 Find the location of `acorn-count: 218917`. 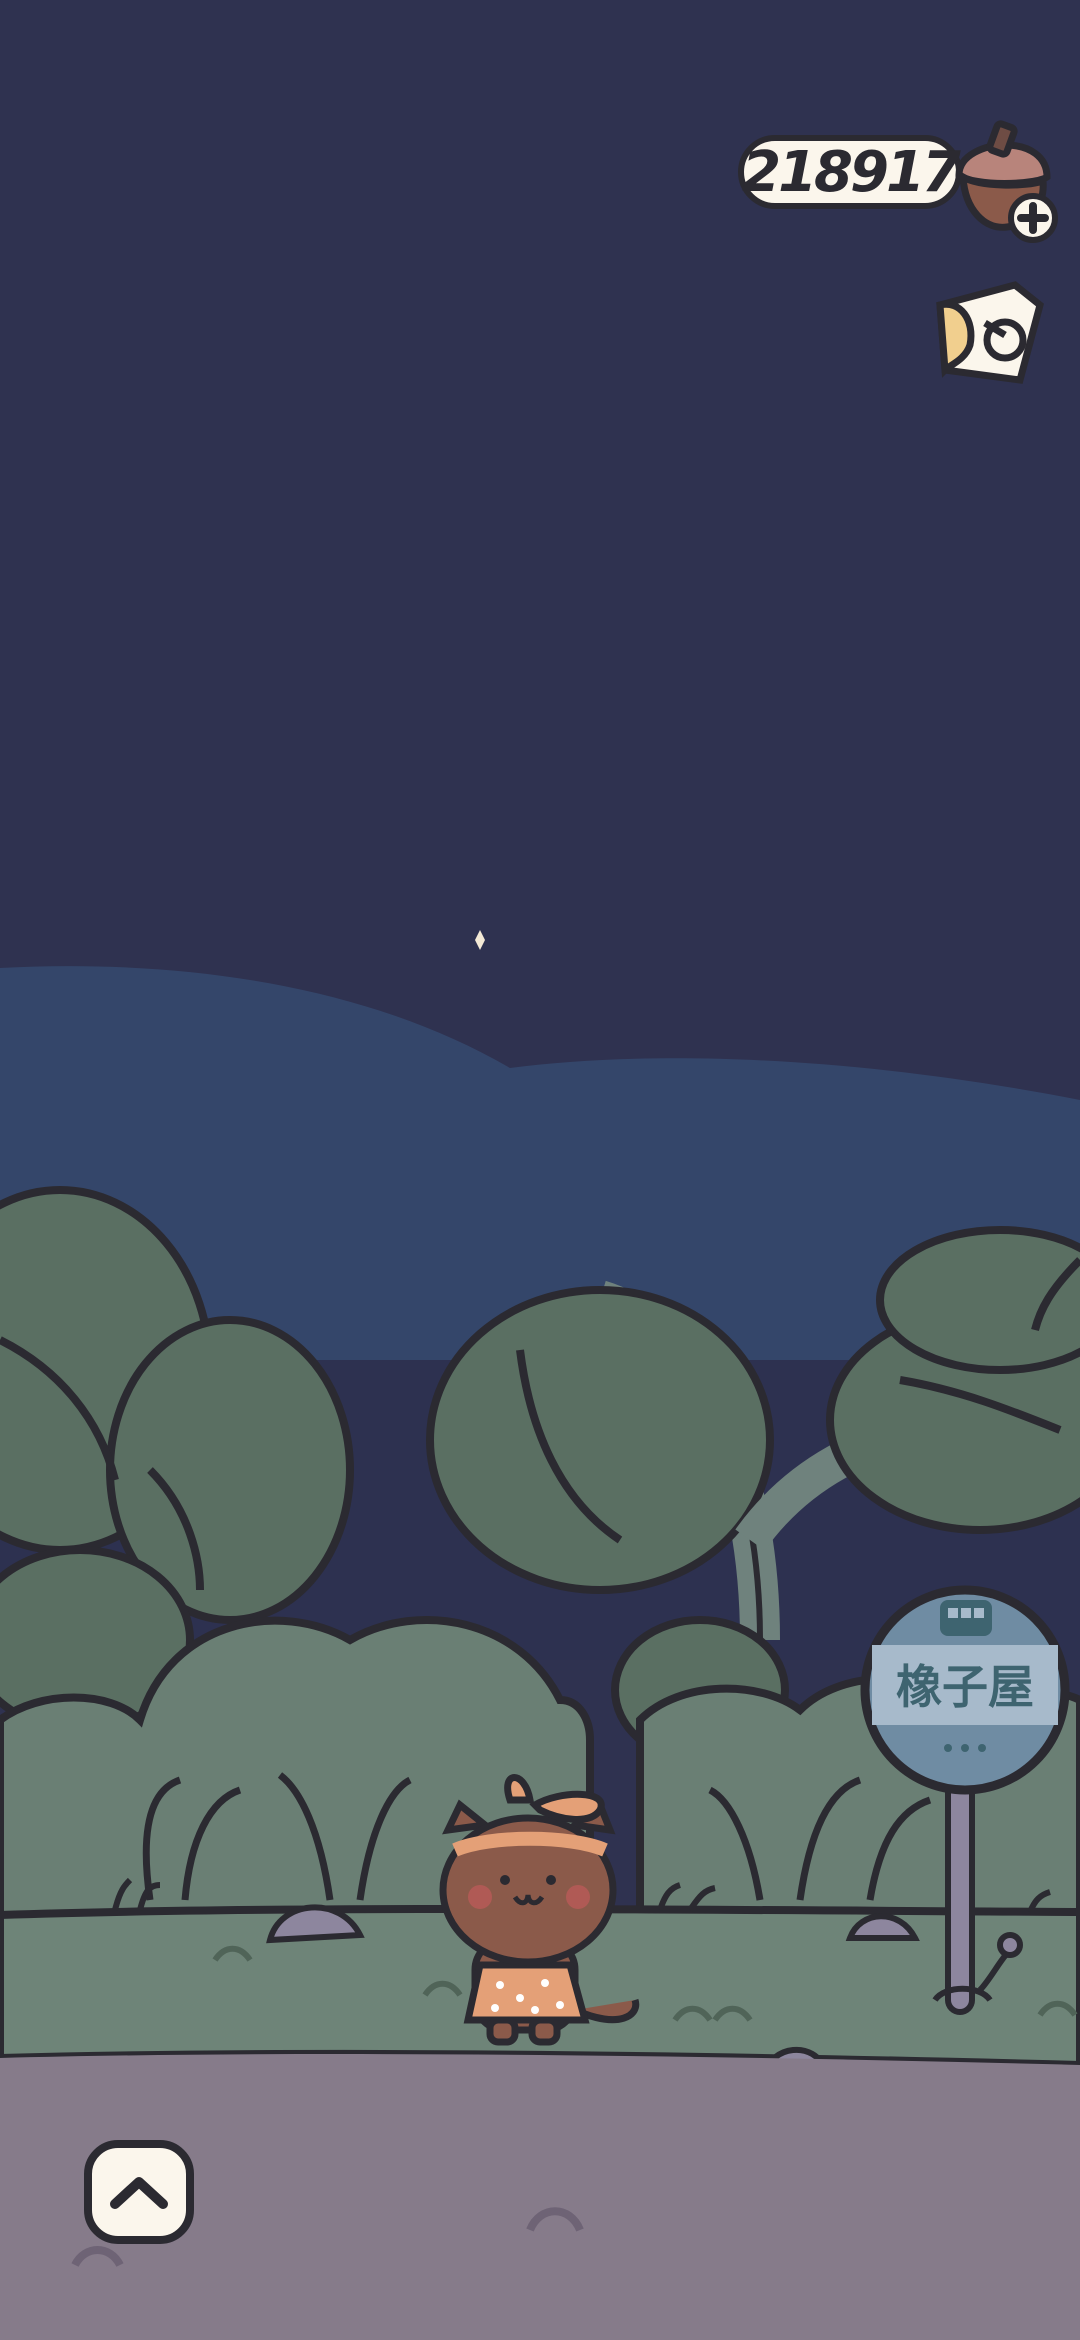

acorn-count: 218917 is located at coordinates (851, 172).